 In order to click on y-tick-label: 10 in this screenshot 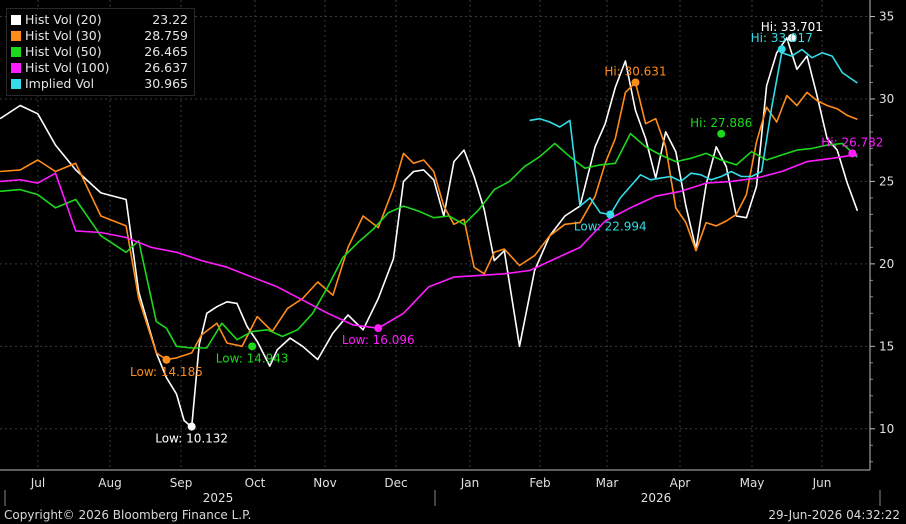, I will do `click(886, 429)`.